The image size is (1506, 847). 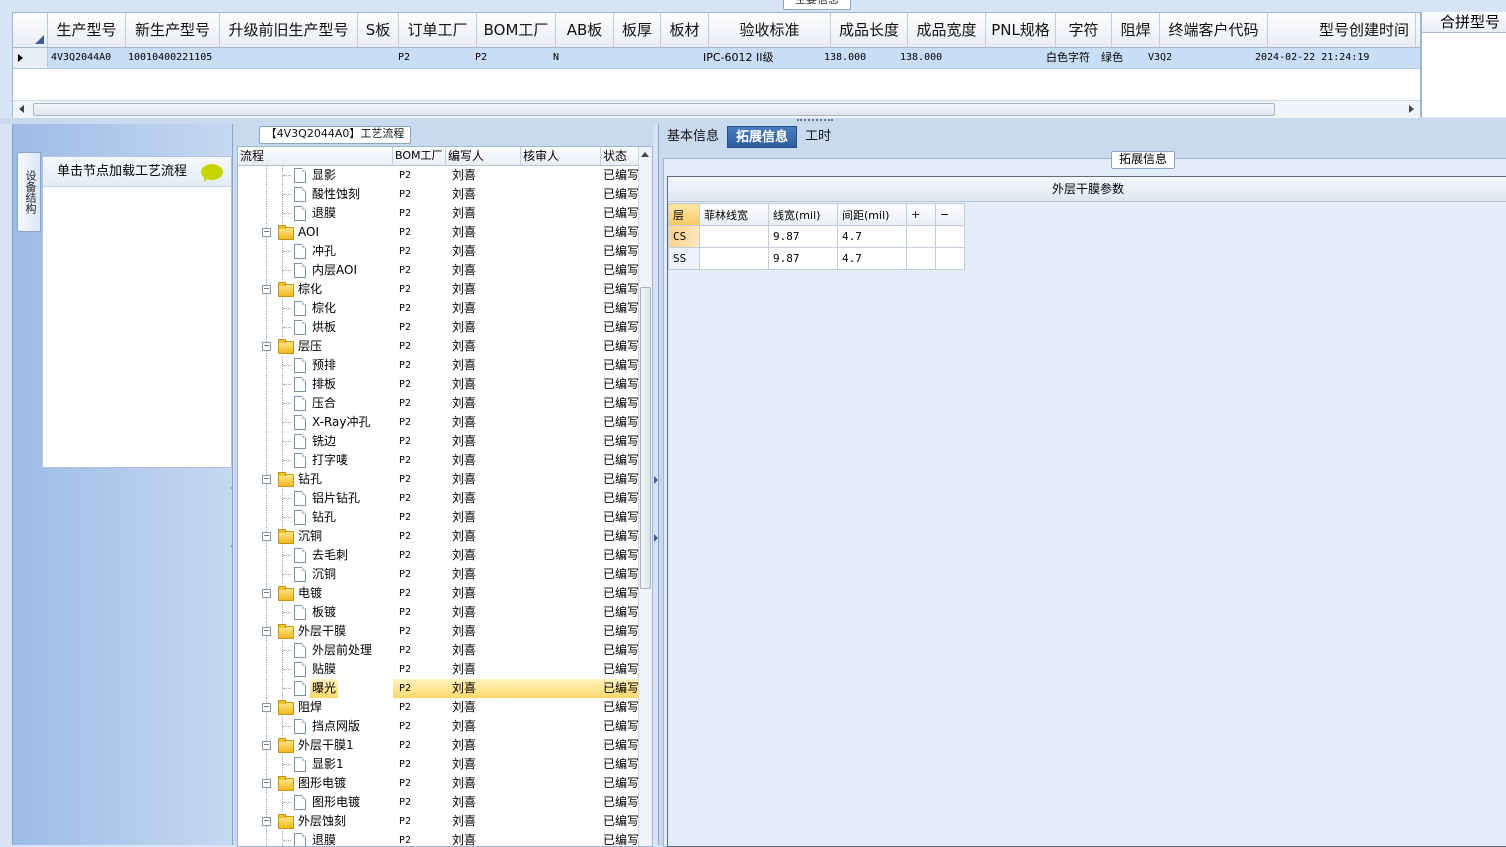 What do you see at coordinates (438, 536) in the screenshot?
I see `tree-row: − 沉铜 P2 刘喜 已编写` at bounding box center [438, 536].